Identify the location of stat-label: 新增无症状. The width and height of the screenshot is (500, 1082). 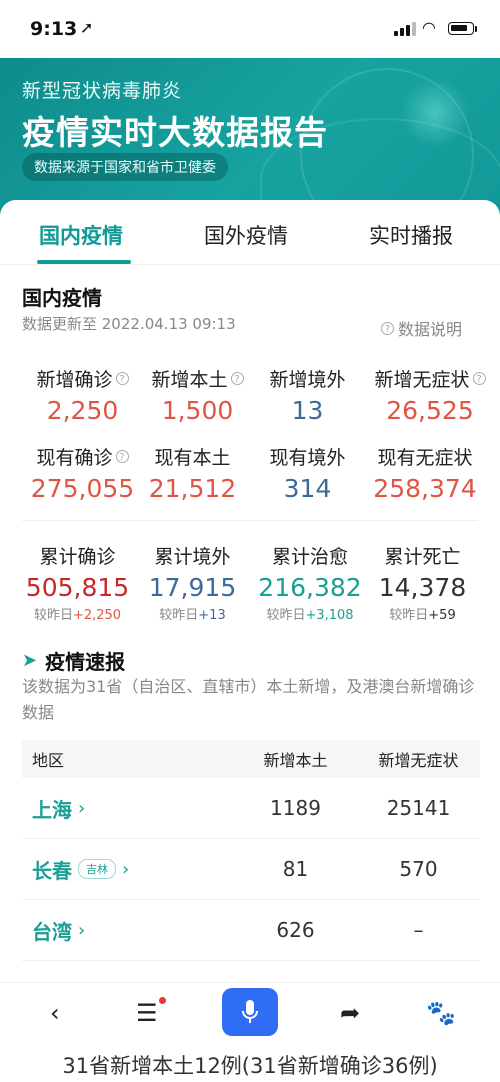
(422, 380).